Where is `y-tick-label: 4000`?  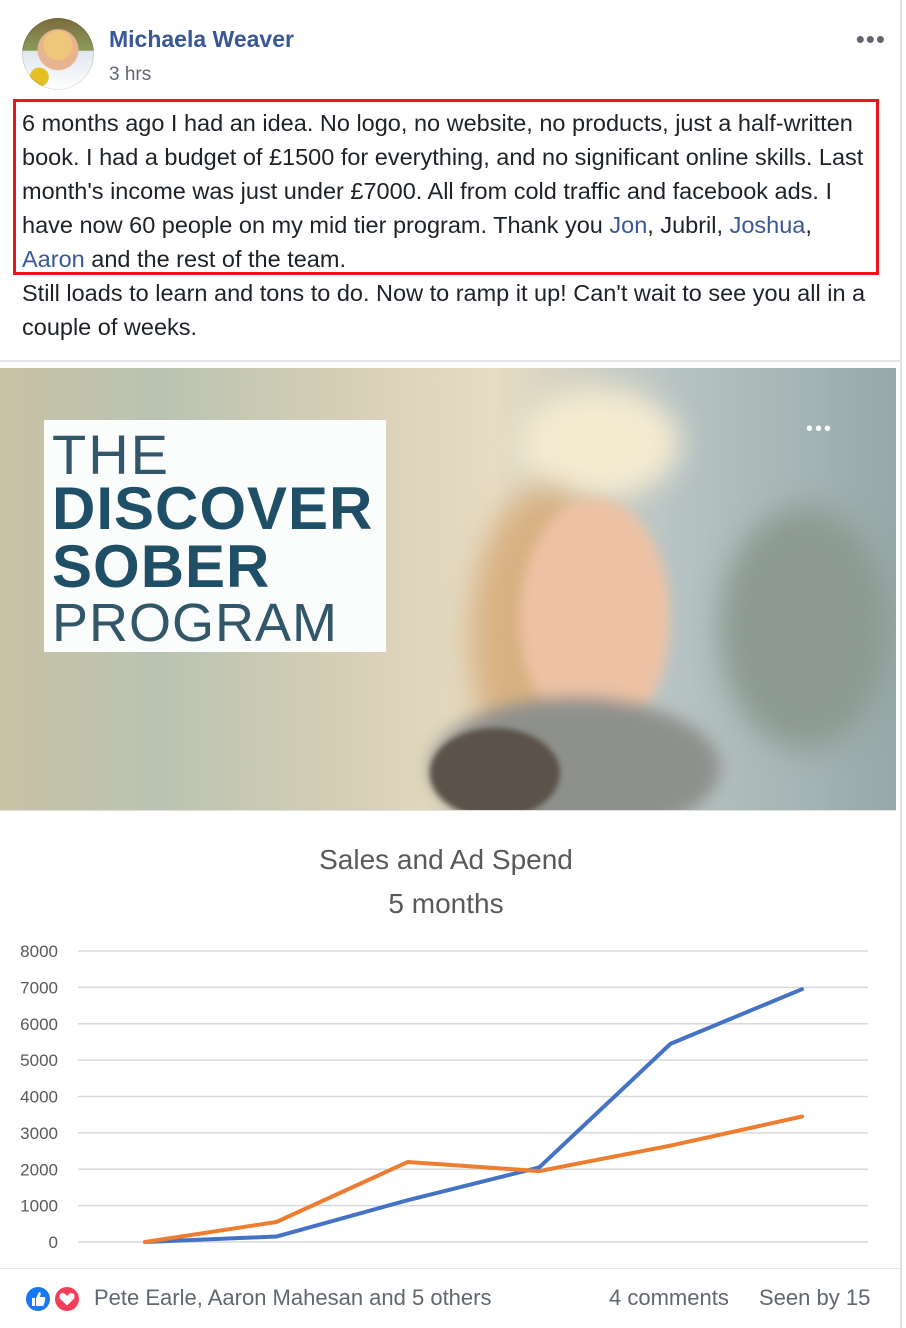
y-tick-label: 4000 is located at coordinates (39, 1097).